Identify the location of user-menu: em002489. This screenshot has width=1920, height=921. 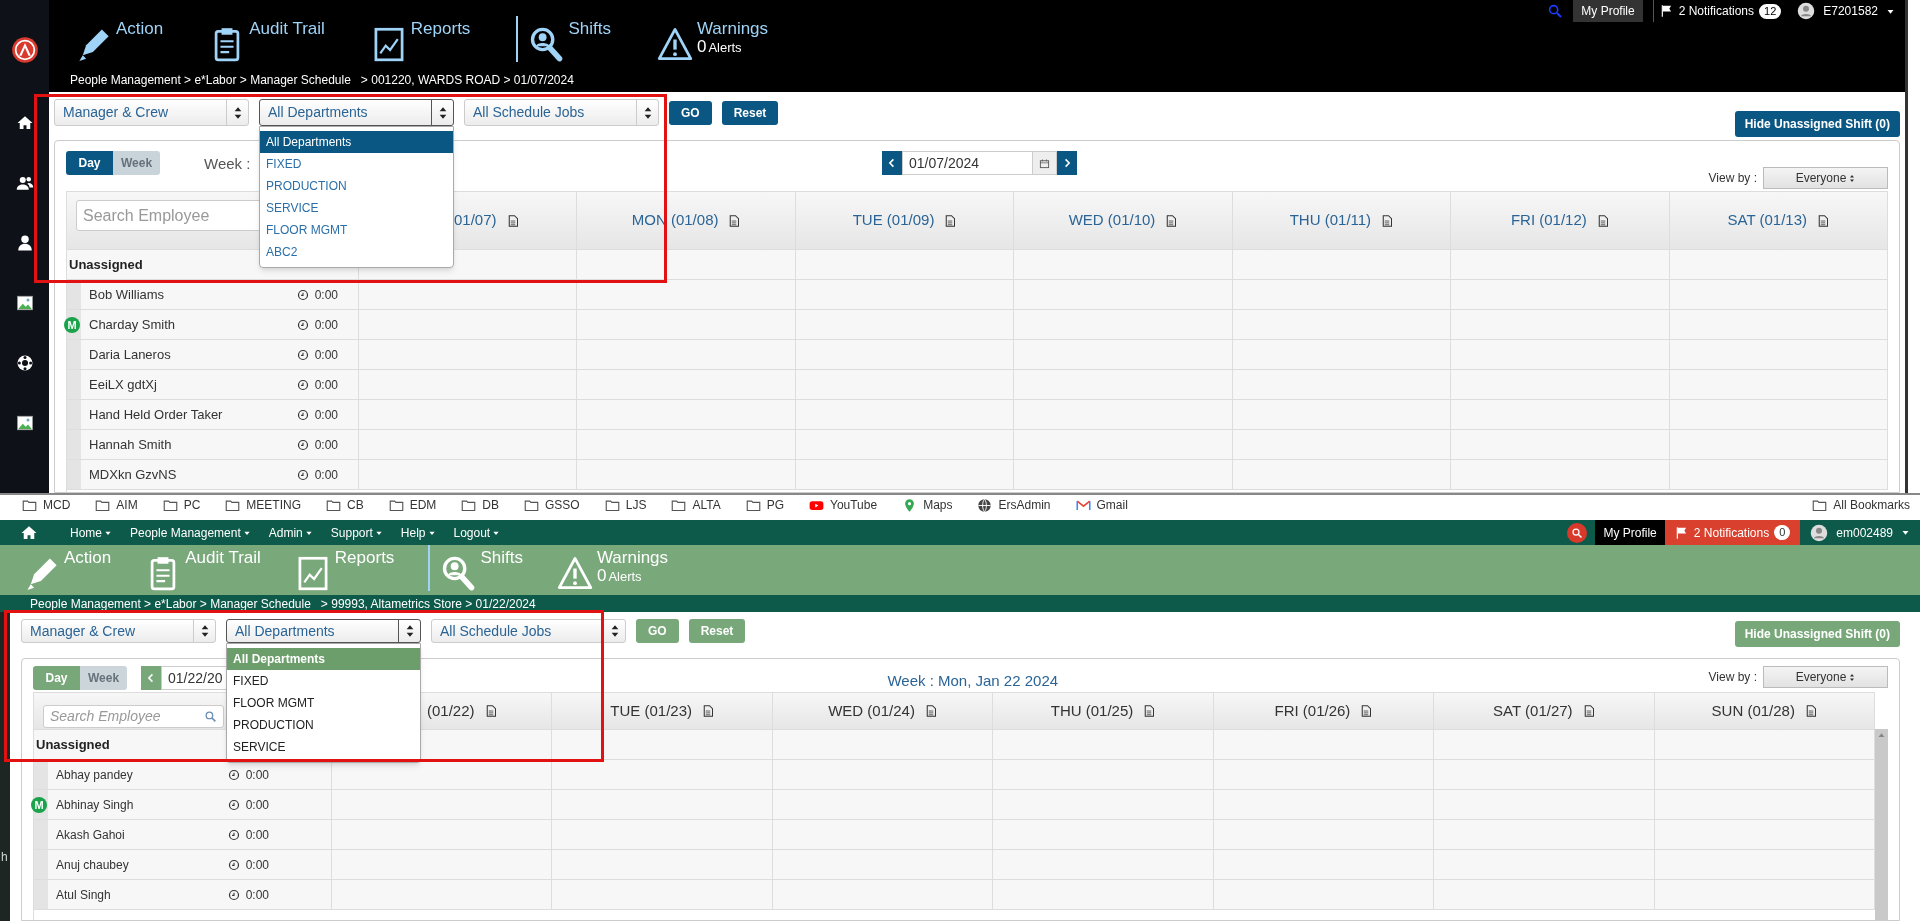
(1860, 532).